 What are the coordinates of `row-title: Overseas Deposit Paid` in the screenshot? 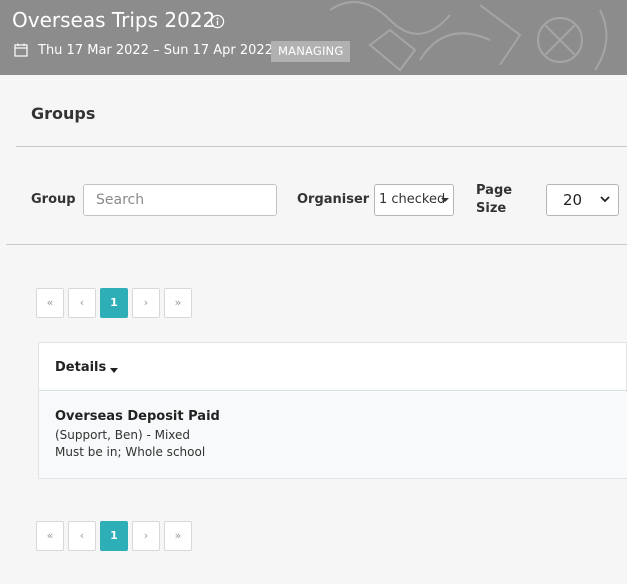 It's located at (137, 416).